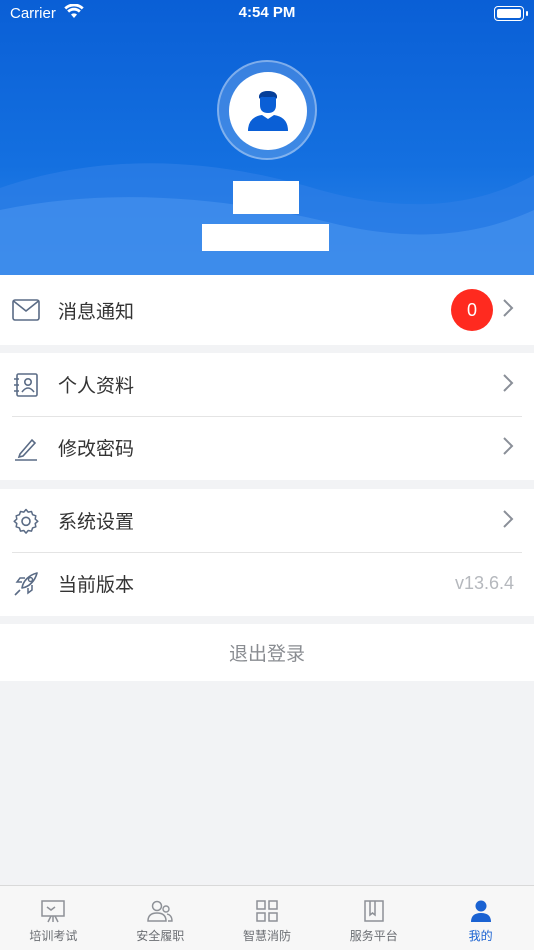 This screenshot has height=950, width=534. Describe the element at coordinates (26, 521) in the screenshot. I see `gear-icon` at that location.